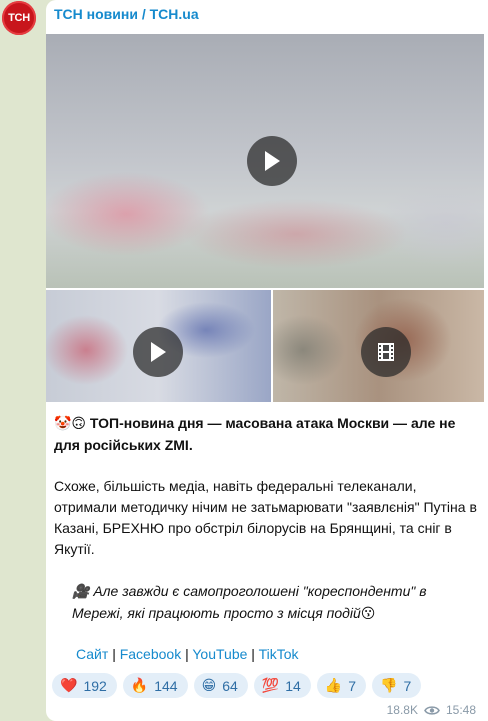  I want to click on film-icon, so click(386, 352).